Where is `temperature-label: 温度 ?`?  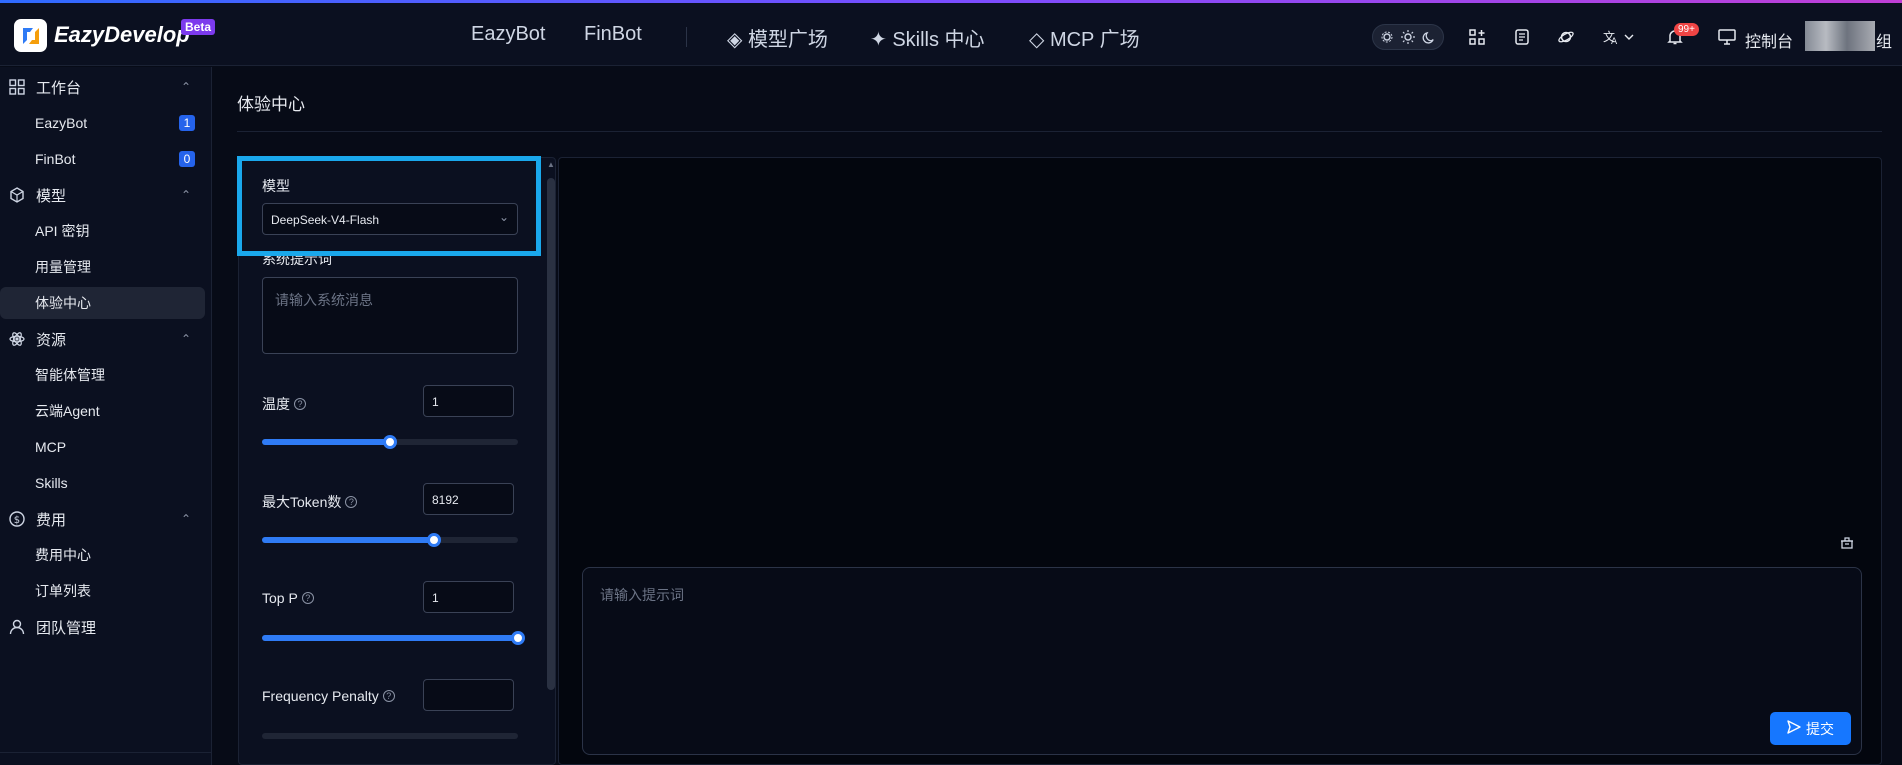 temperature-label: 温度 ? is located at coordinates (284, 404).